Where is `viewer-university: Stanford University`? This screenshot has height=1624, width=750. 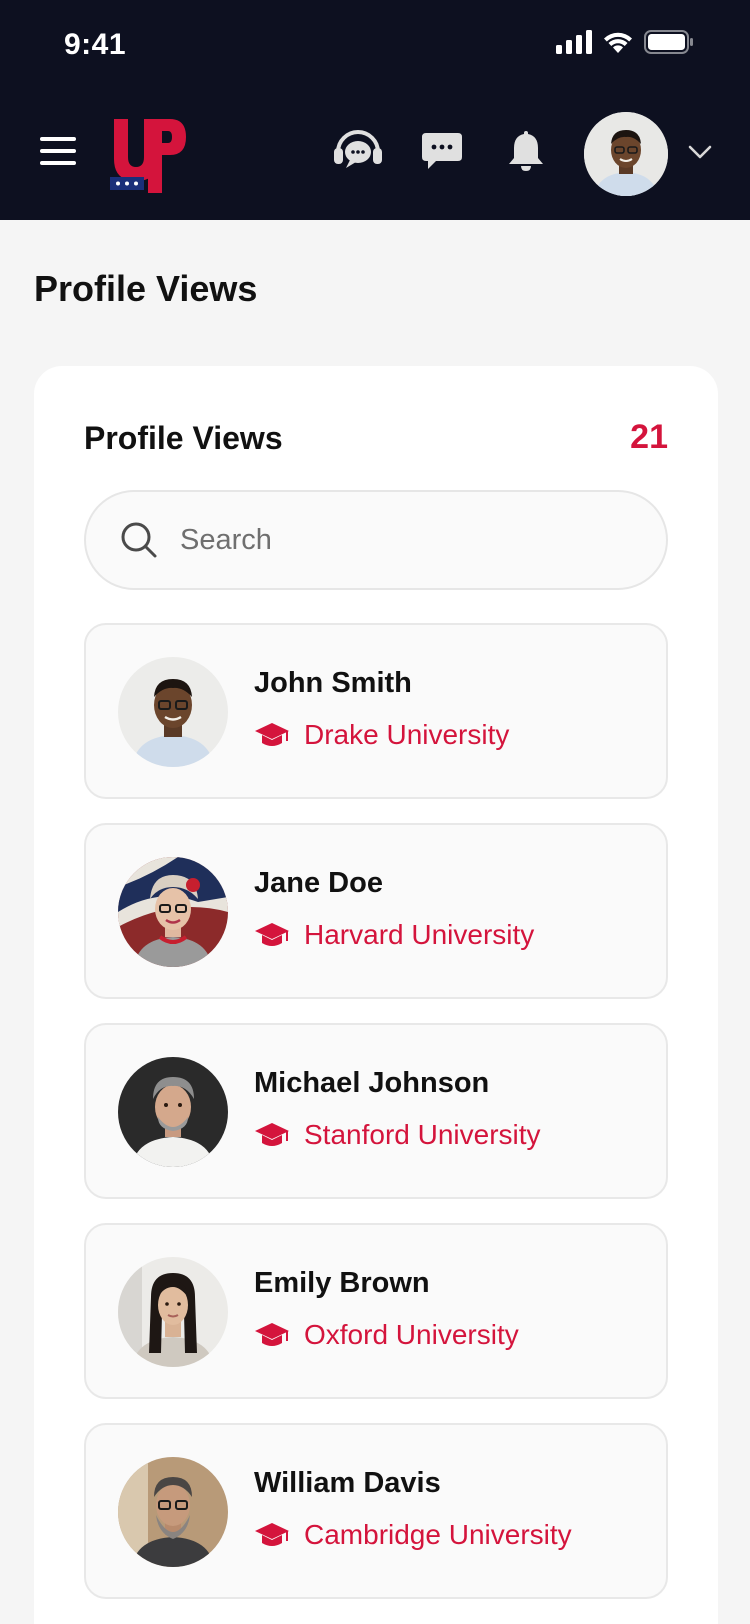
viewer-university: Stanford University is located at coordinates (397, 1135).